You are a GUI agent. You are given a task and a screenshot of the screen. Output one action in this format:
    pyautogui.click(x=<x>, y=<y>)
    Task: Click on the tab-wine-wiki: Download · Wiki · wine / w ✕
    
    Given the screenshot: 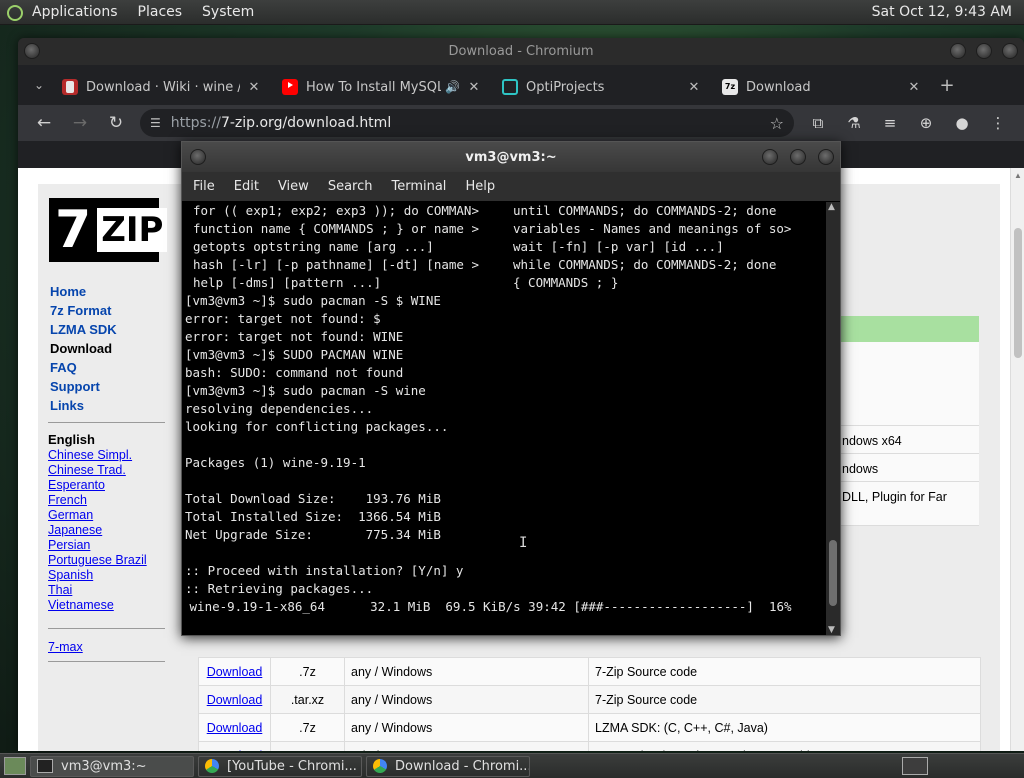 What is the action you would take?
    pyautogui.click(x=162, y=87)
    